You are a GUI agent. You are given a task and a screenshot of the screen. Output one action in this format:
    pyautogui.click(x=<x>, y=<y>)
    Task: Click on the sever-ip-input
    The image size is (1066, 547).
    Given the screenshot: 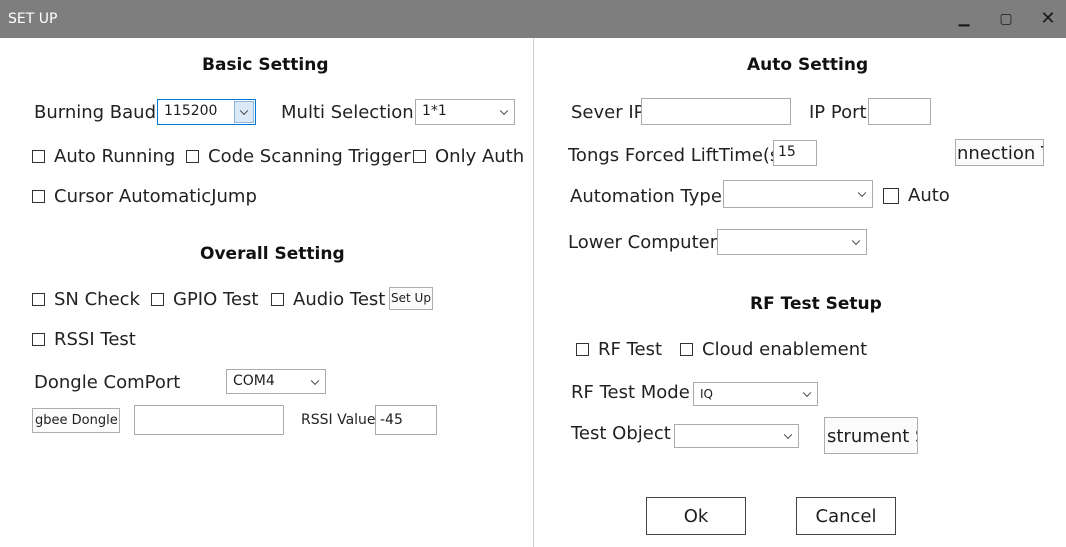 What is the action you would take?
    pyautogui.click(x=716, y=111)
    